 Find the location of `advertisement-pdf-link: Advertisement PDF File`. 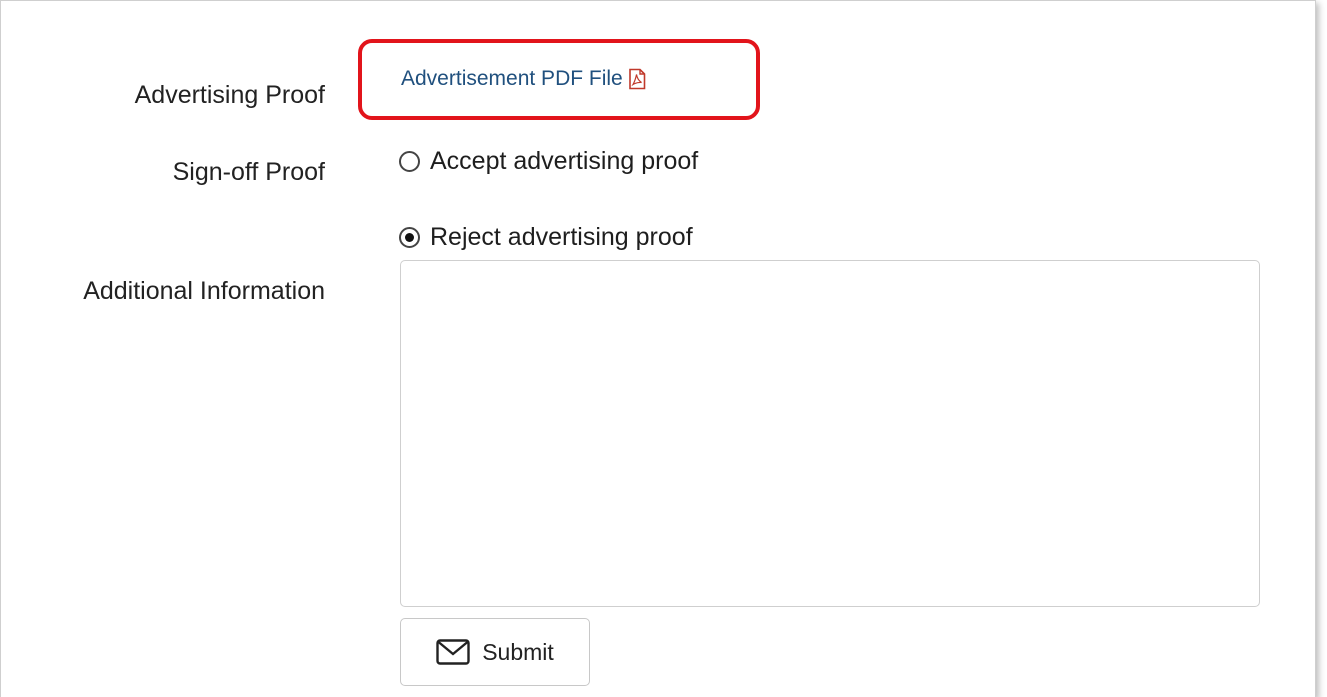

advertisement-pdf-link: Advertisement PDF File is located at coordinates (524, 79).